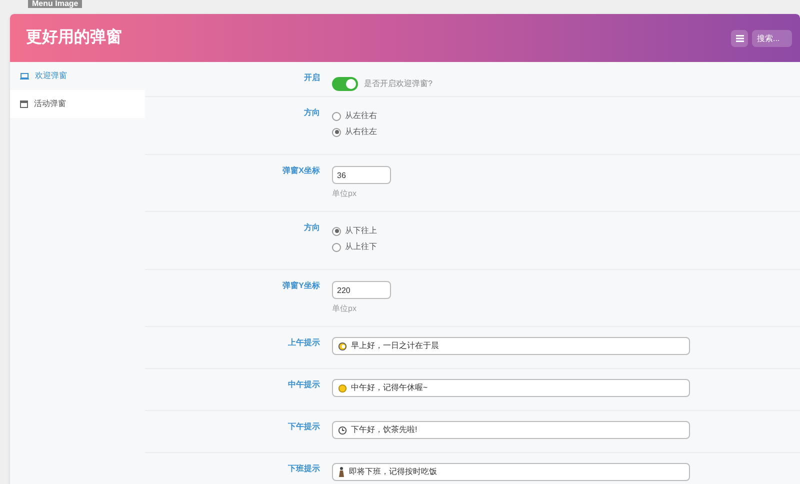  Describe the element at coordinates (354, 116) in the screenshot. I see `radio-option: 从左往右` at that location.